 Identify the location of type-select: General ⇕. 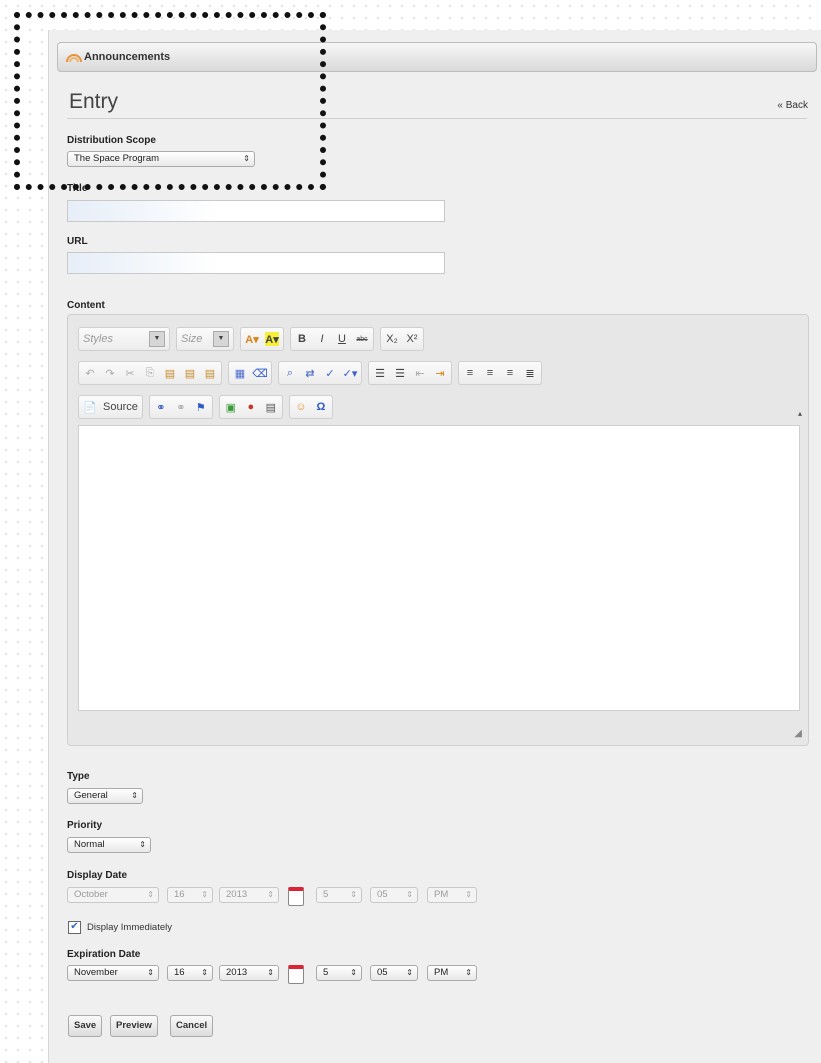
(105, 796).